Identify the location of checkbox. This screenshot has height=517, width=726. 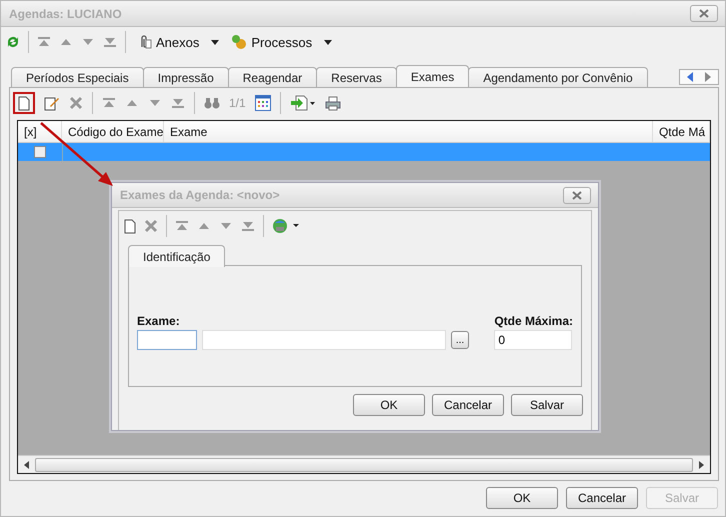
(40, 152).